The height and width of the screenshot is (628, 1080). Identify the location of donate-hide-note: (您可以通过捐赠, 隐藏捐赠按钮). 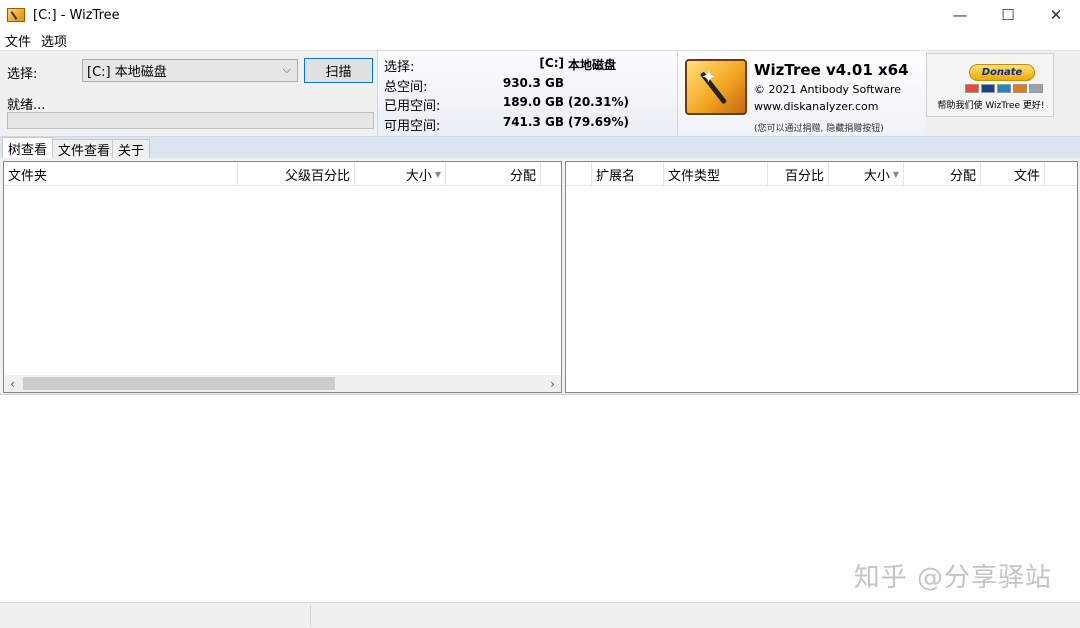
(819, 129).